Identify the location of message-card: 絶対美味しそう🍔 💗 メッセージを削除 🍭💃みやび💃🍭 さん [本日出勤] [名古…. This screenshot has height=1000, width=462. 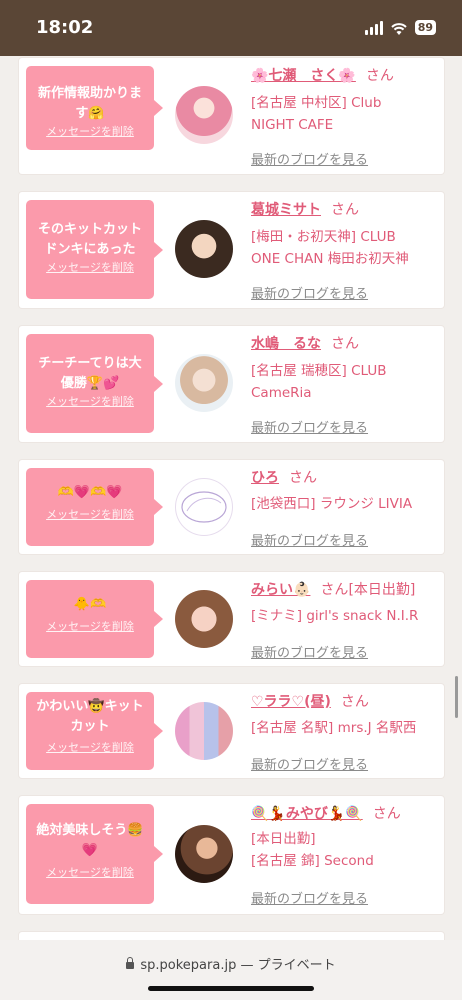
(231, 855).